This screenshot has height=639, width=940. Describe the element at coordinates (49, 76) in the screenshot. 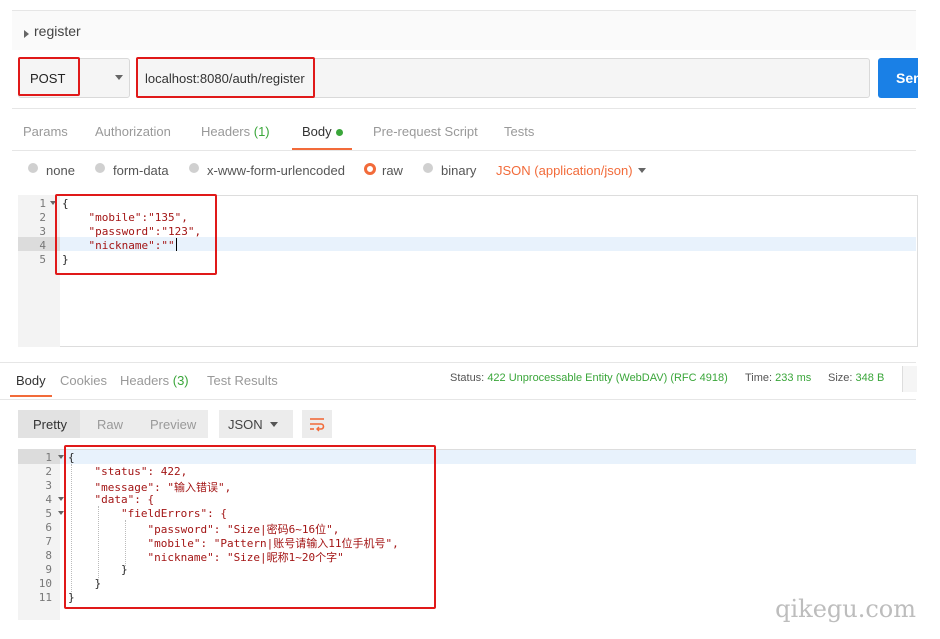

I see `highlight-method` at that location.